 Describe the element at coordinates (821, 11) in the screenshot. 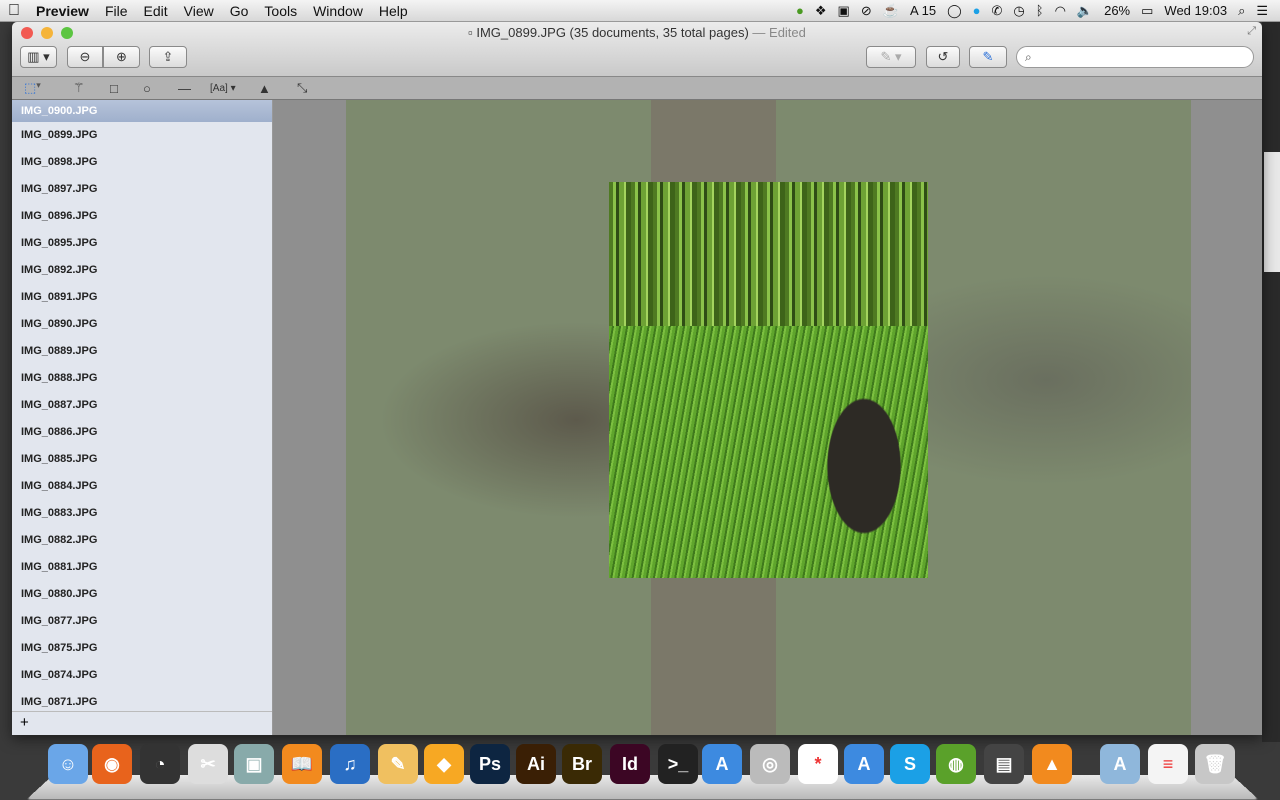

I see `dropbox-icon: ❖` at that location.